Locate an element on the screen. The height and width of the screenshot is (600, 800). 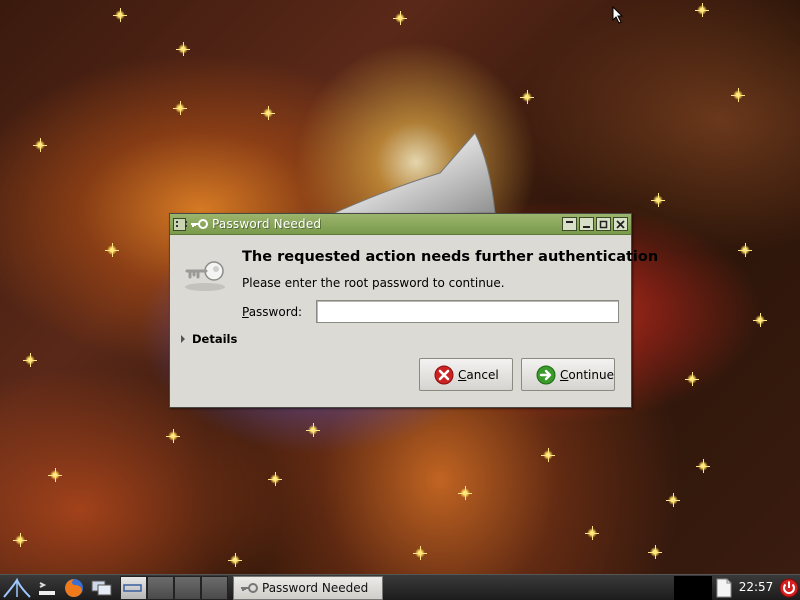
maximize-button is located at coordinates (603, 224).